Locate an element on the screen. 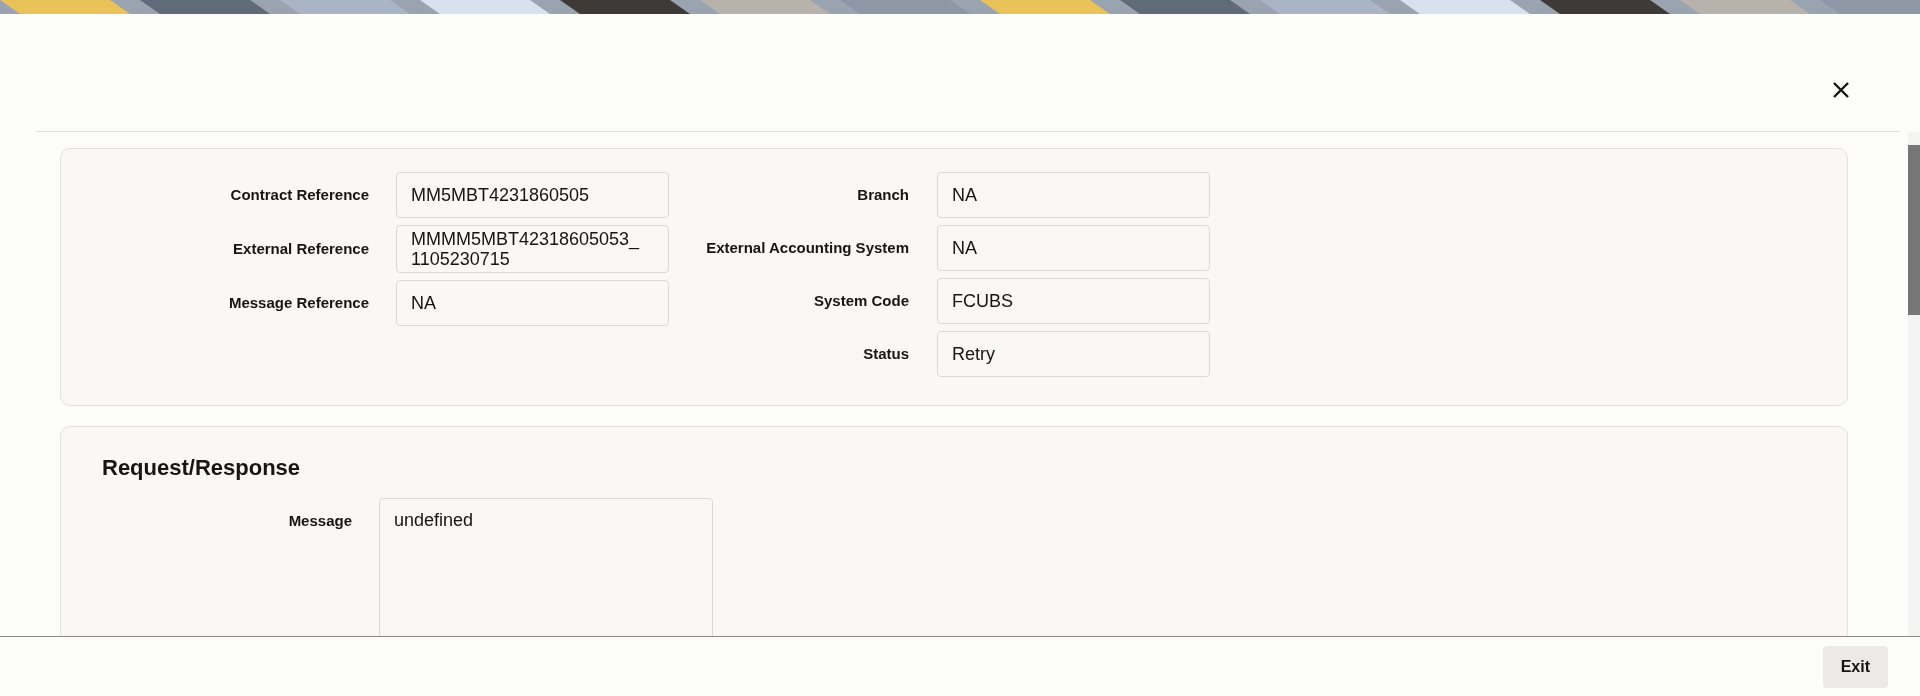 The image size is (1920, 696). field-label: External Reference is located at coordinates (300, 248).